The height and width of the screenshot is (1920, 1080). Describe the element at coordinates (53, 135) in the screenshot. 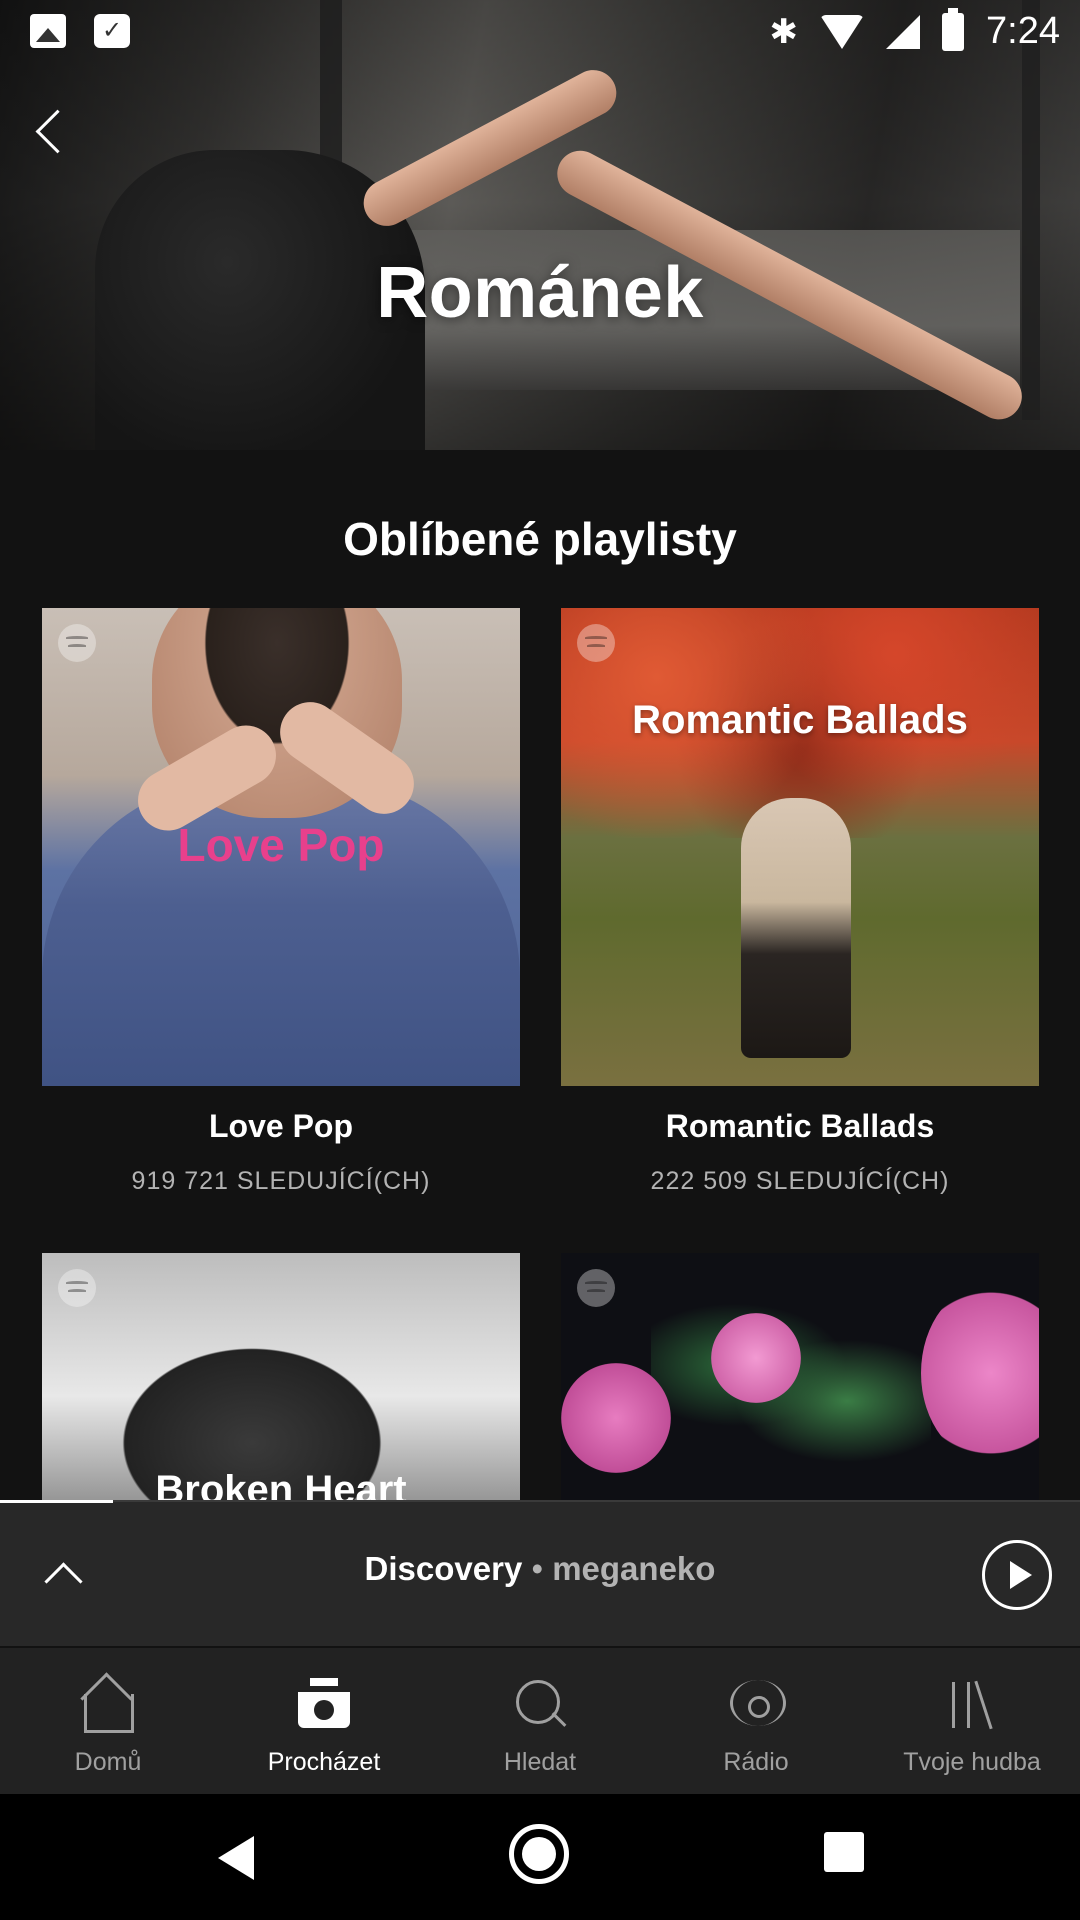

I see `chevron-left-icon` at that location.